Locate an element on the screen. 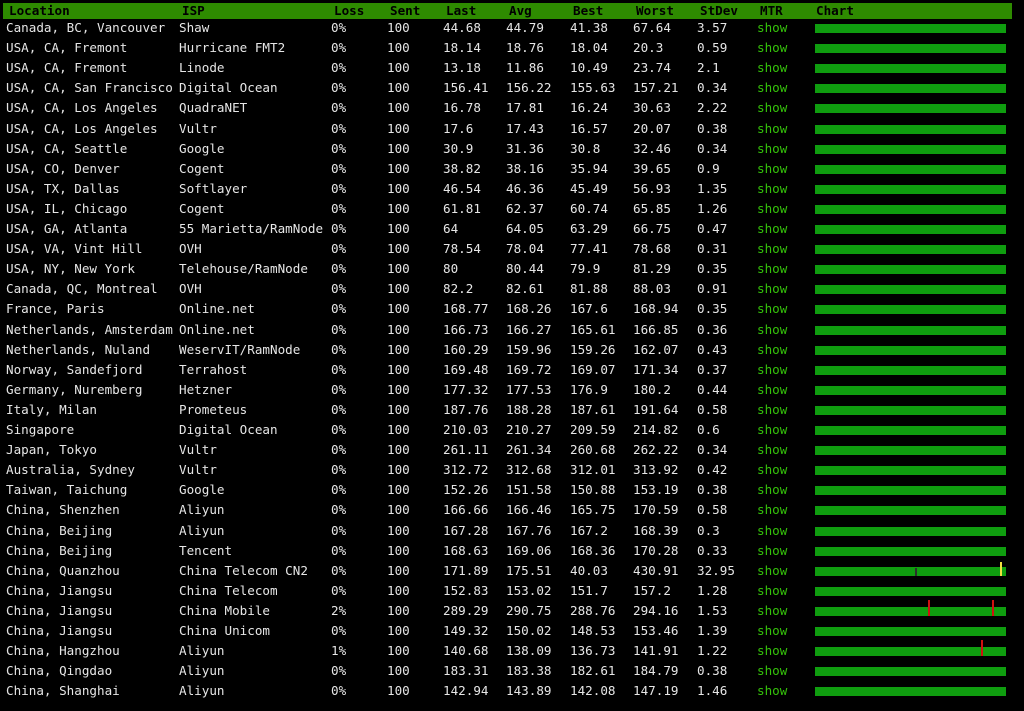 Image resolution: width=1024 pixels, height=711 pixels. stdev-cell: 1.35 is located at coordinates (712, 188).